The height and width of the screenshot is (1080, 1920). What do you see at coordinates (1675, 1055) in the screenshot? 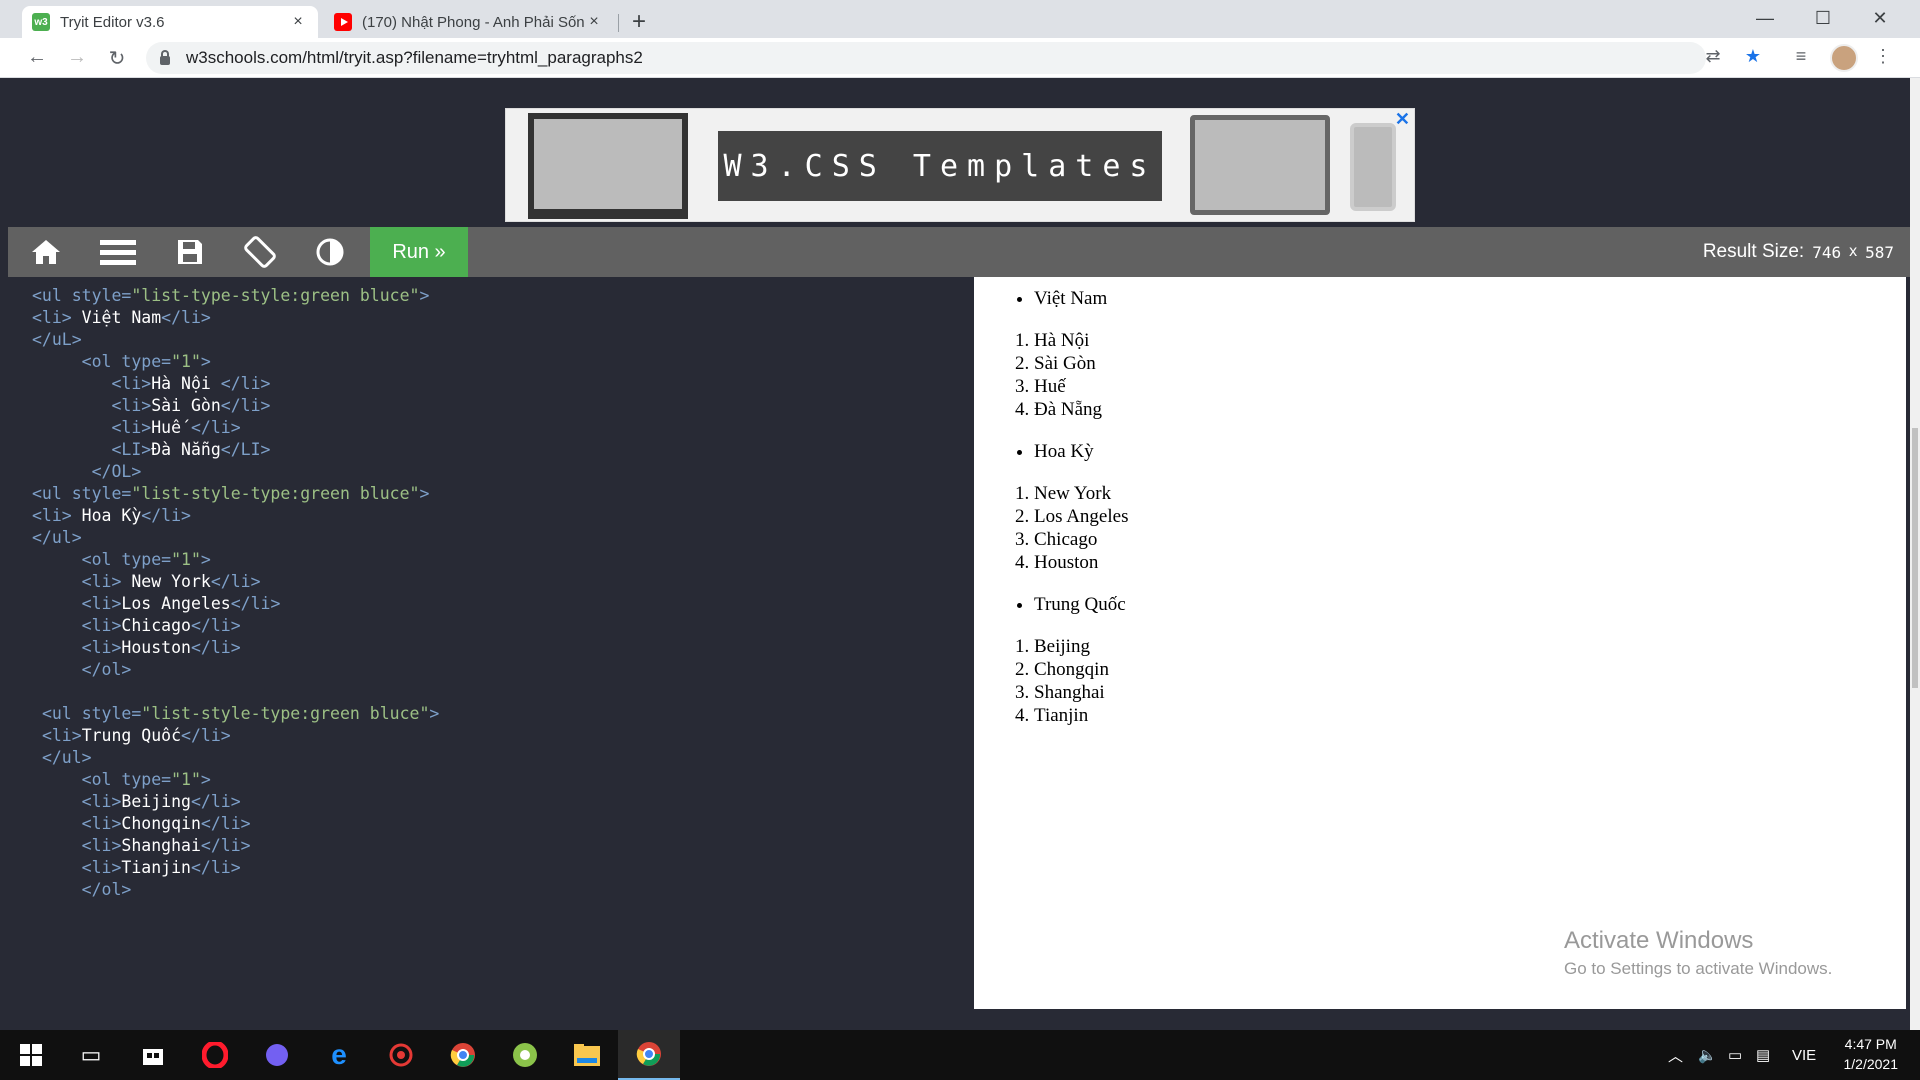
I see `tray-chevron-icon: ︿` at bounding box center [1675, 1055].